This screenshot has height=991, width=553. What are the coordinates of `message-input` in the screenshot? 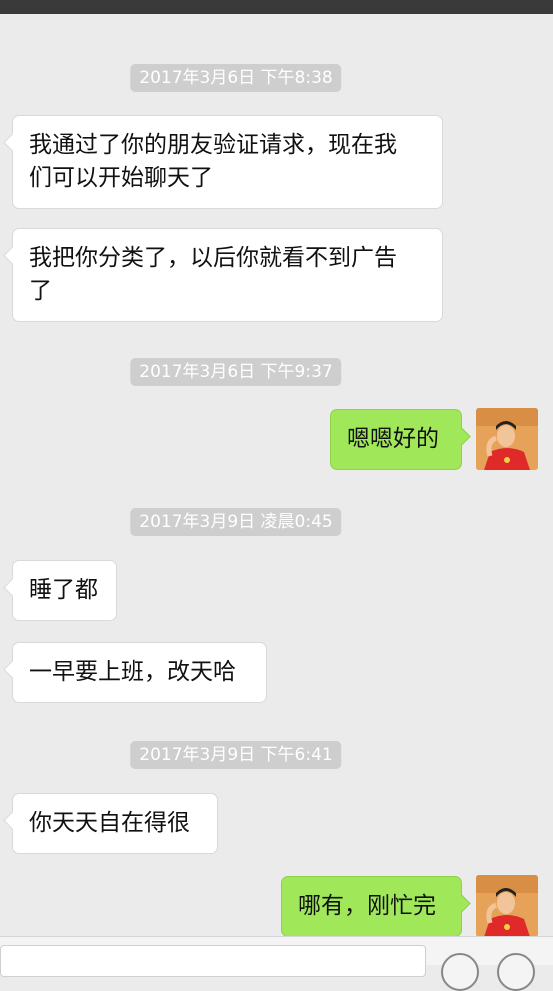 It's located at (213, 961).